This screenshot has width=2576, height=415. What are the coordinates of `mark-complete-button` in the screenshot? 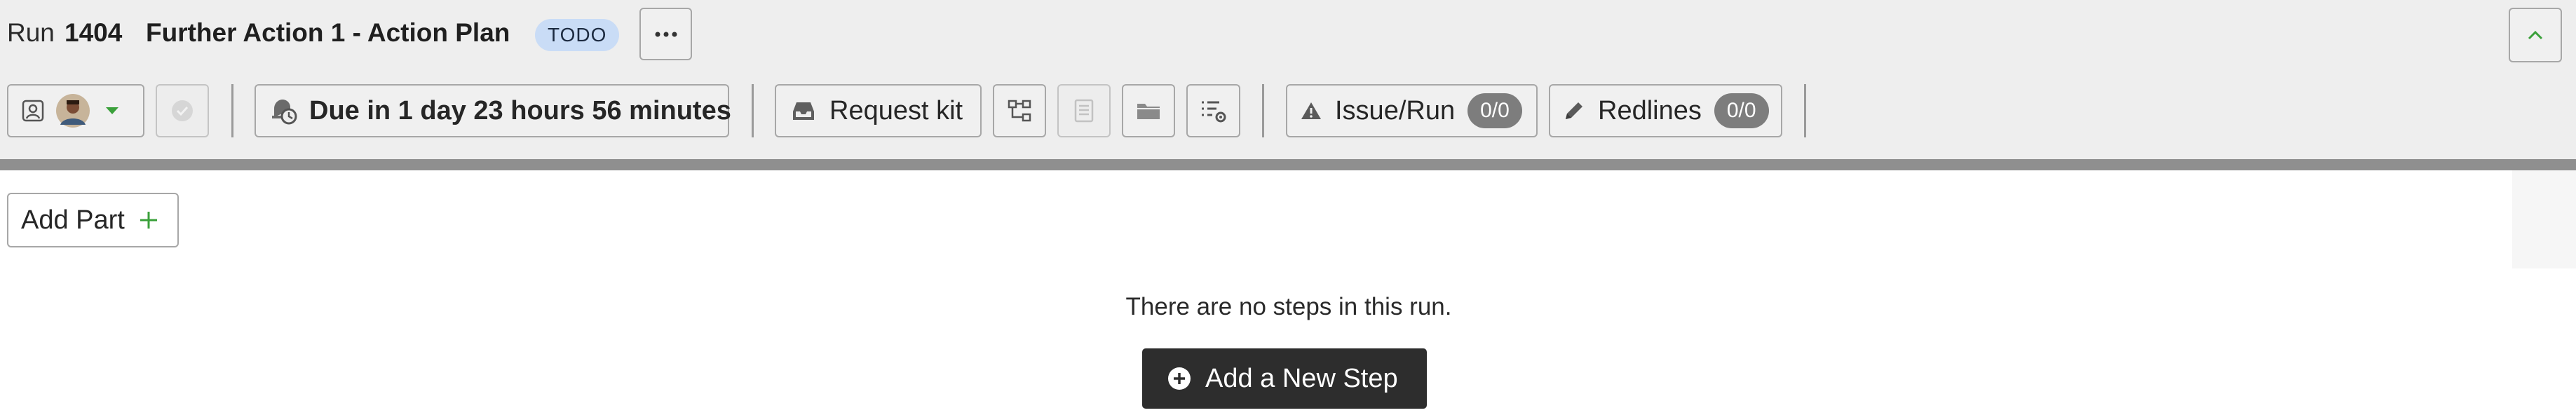 It's located at (183, 110).